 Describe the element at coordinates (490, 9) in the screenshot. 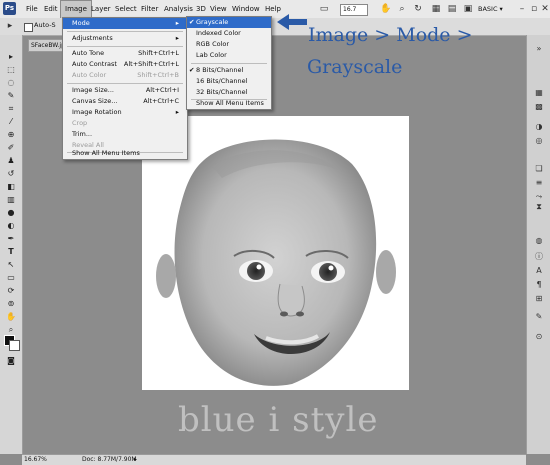

I see `workspace-switcher: BASIC ▾` at that location.